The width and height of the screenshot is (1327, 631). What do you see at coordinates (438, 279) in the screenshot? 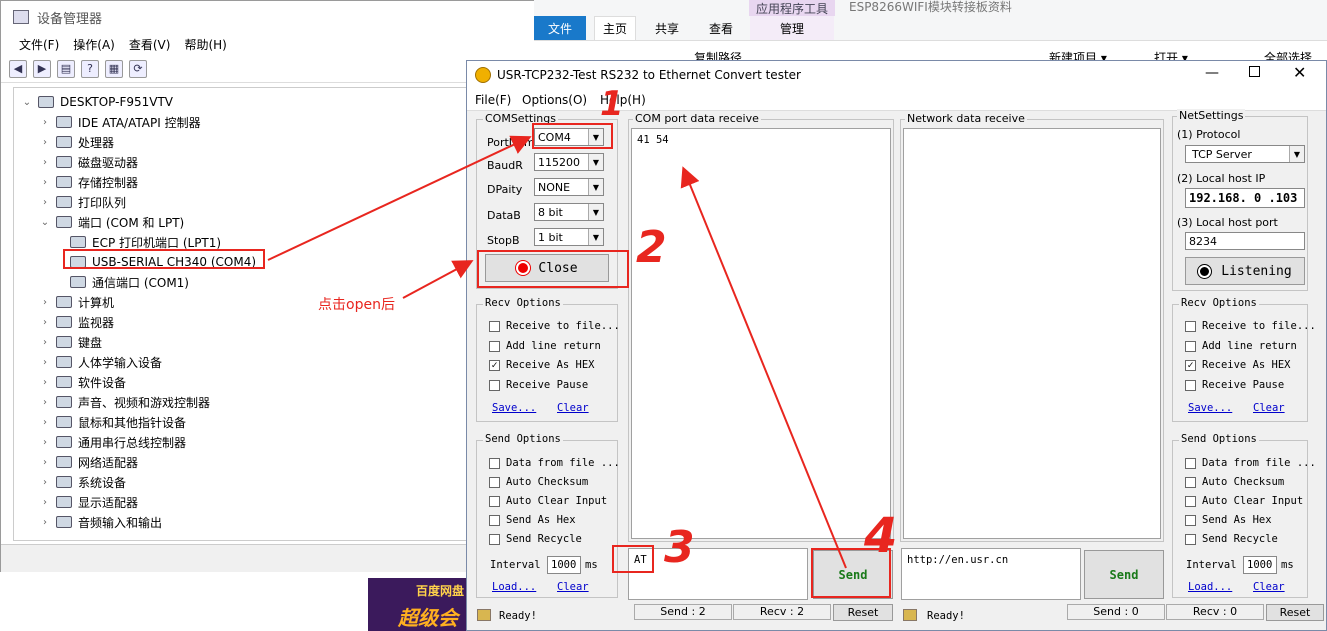
I see `arrow-to-close-button` at bounding box center [438, 279].